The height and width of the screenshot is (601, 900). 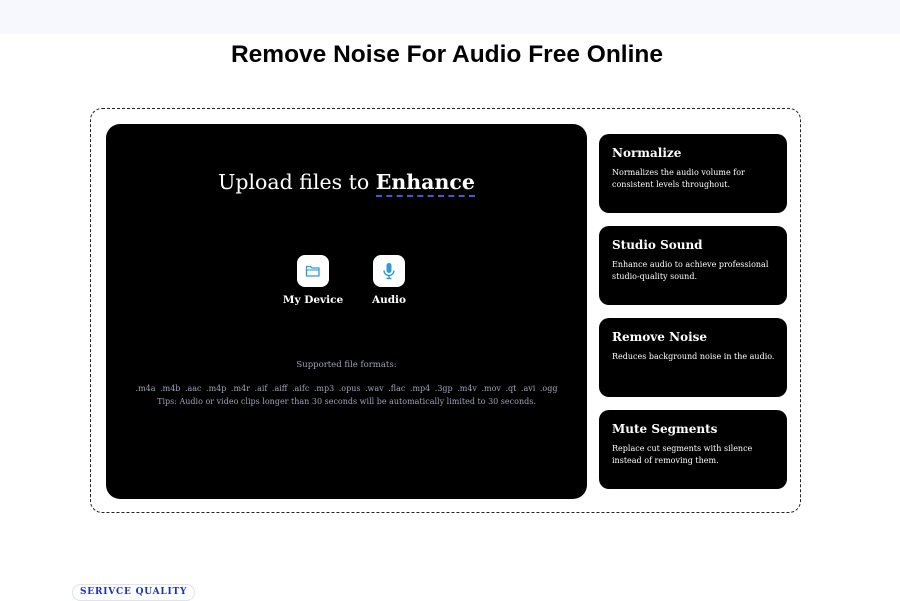 What do you see at coordinates (665, 429) in the screenshot?
I see `feature-title: Mute Segments` at bounding box center [665, 429].